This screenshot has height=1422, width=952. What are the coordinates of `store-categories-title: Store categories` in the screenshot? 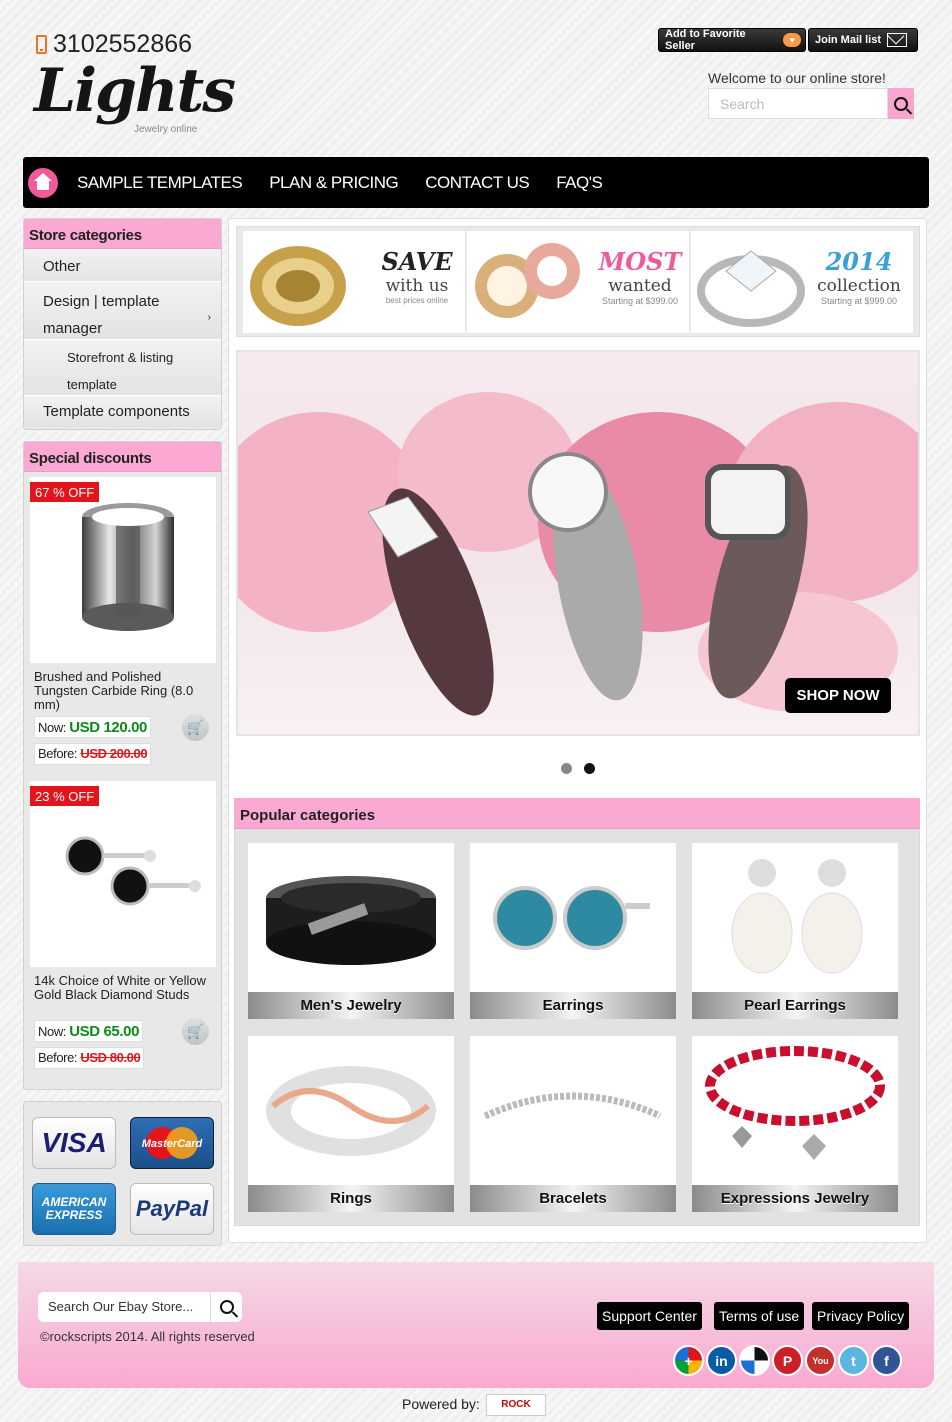 It's located at (122, 234).